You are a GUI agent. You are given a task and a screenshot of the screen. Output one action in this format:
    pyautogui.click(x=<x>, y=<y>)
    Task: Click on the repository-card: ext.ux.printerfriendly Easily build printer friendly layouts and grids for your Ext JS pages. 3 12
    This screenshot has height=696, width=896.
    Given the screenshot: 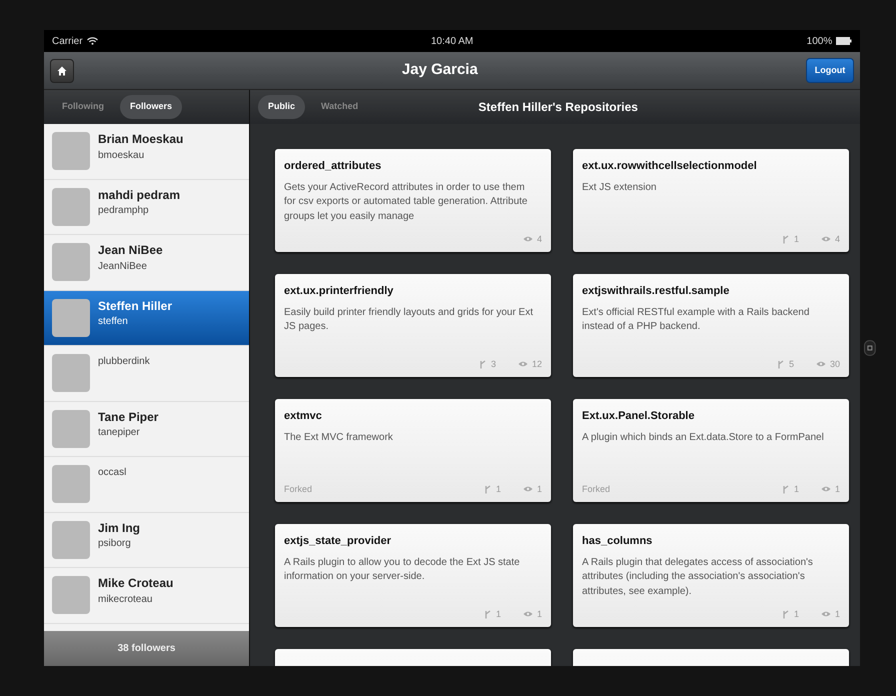 What is the action you would take?
    pyautogui.click(x=413, y=325)
    